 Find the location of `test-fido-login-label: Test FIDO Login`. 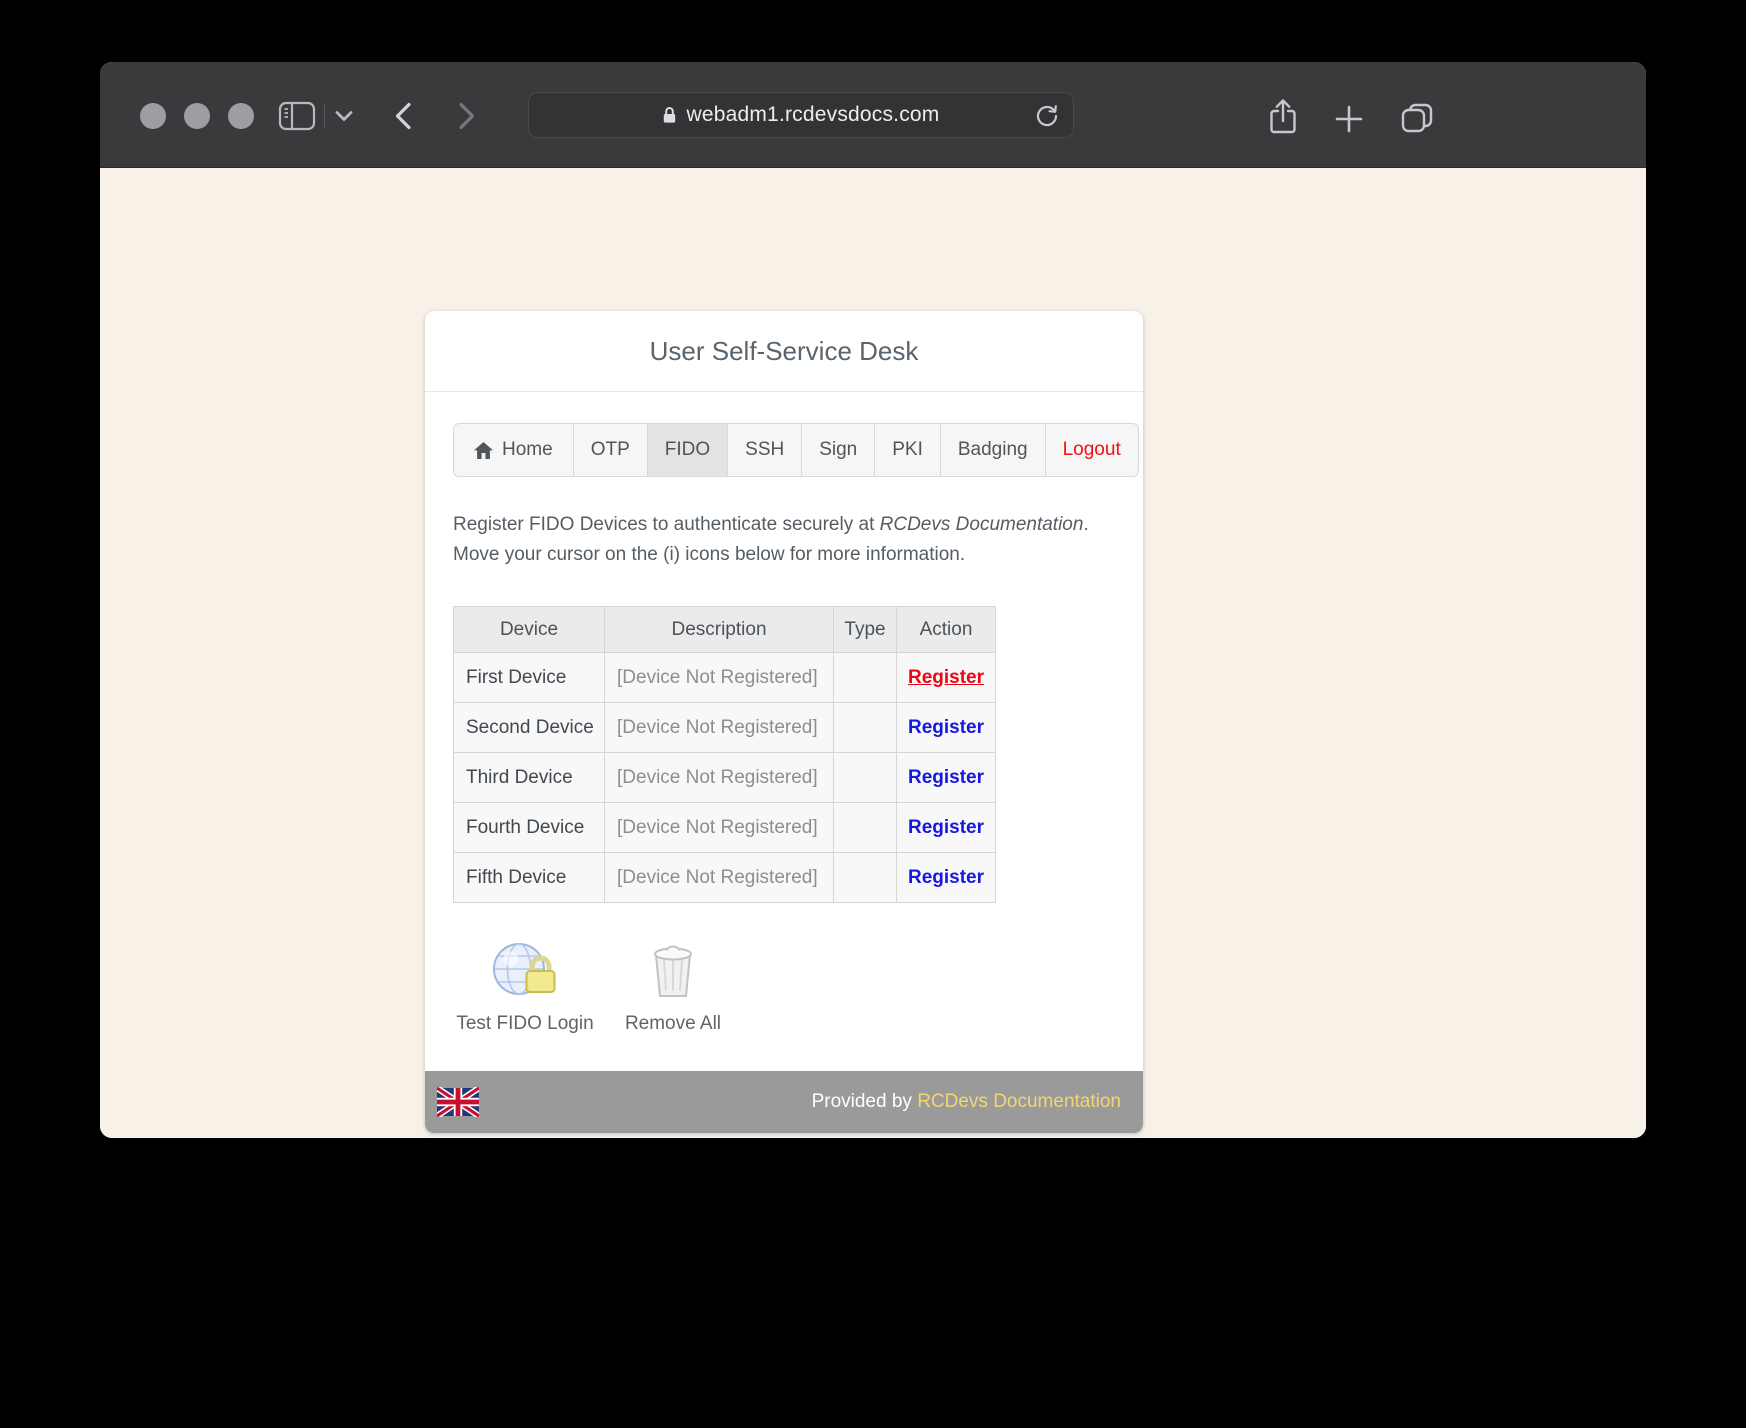

test-fido-login-label: Test FIDO Login is located at coordinates (525, 1023).